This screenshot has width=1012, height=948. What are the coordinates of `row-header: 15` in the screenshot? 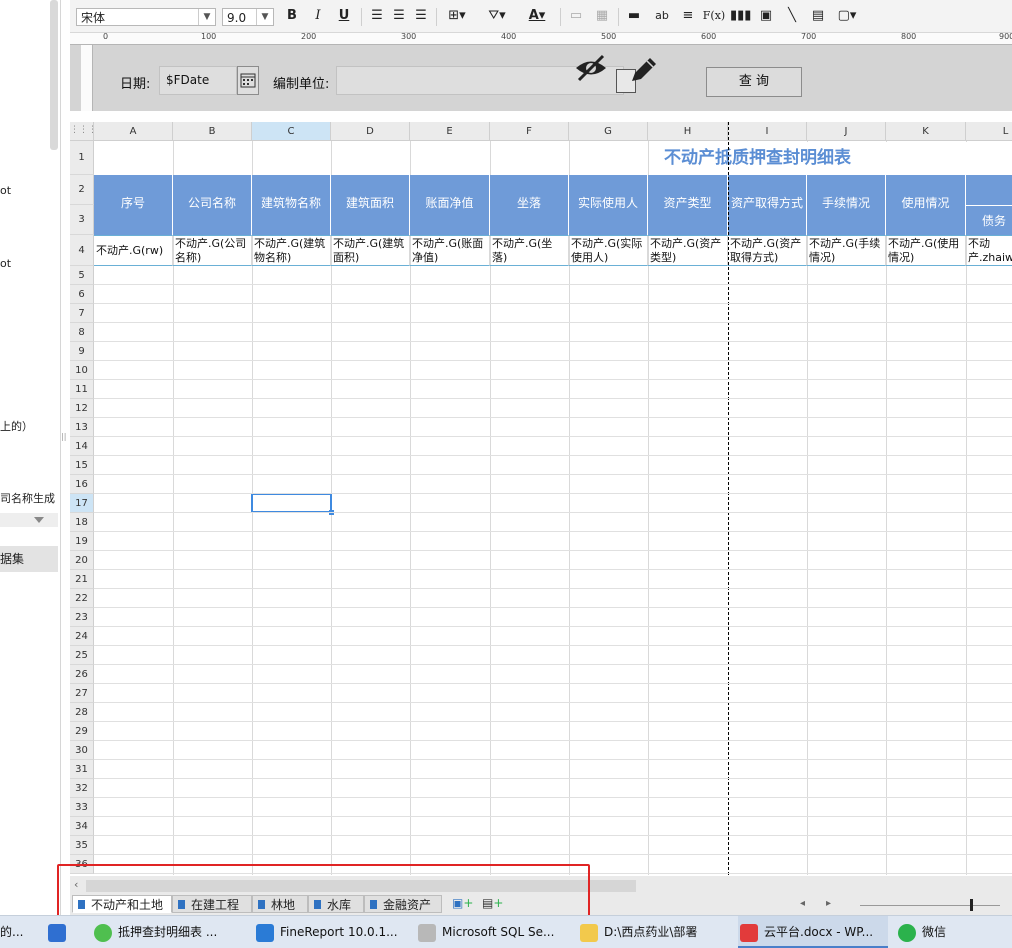 It's located at (82, 465).